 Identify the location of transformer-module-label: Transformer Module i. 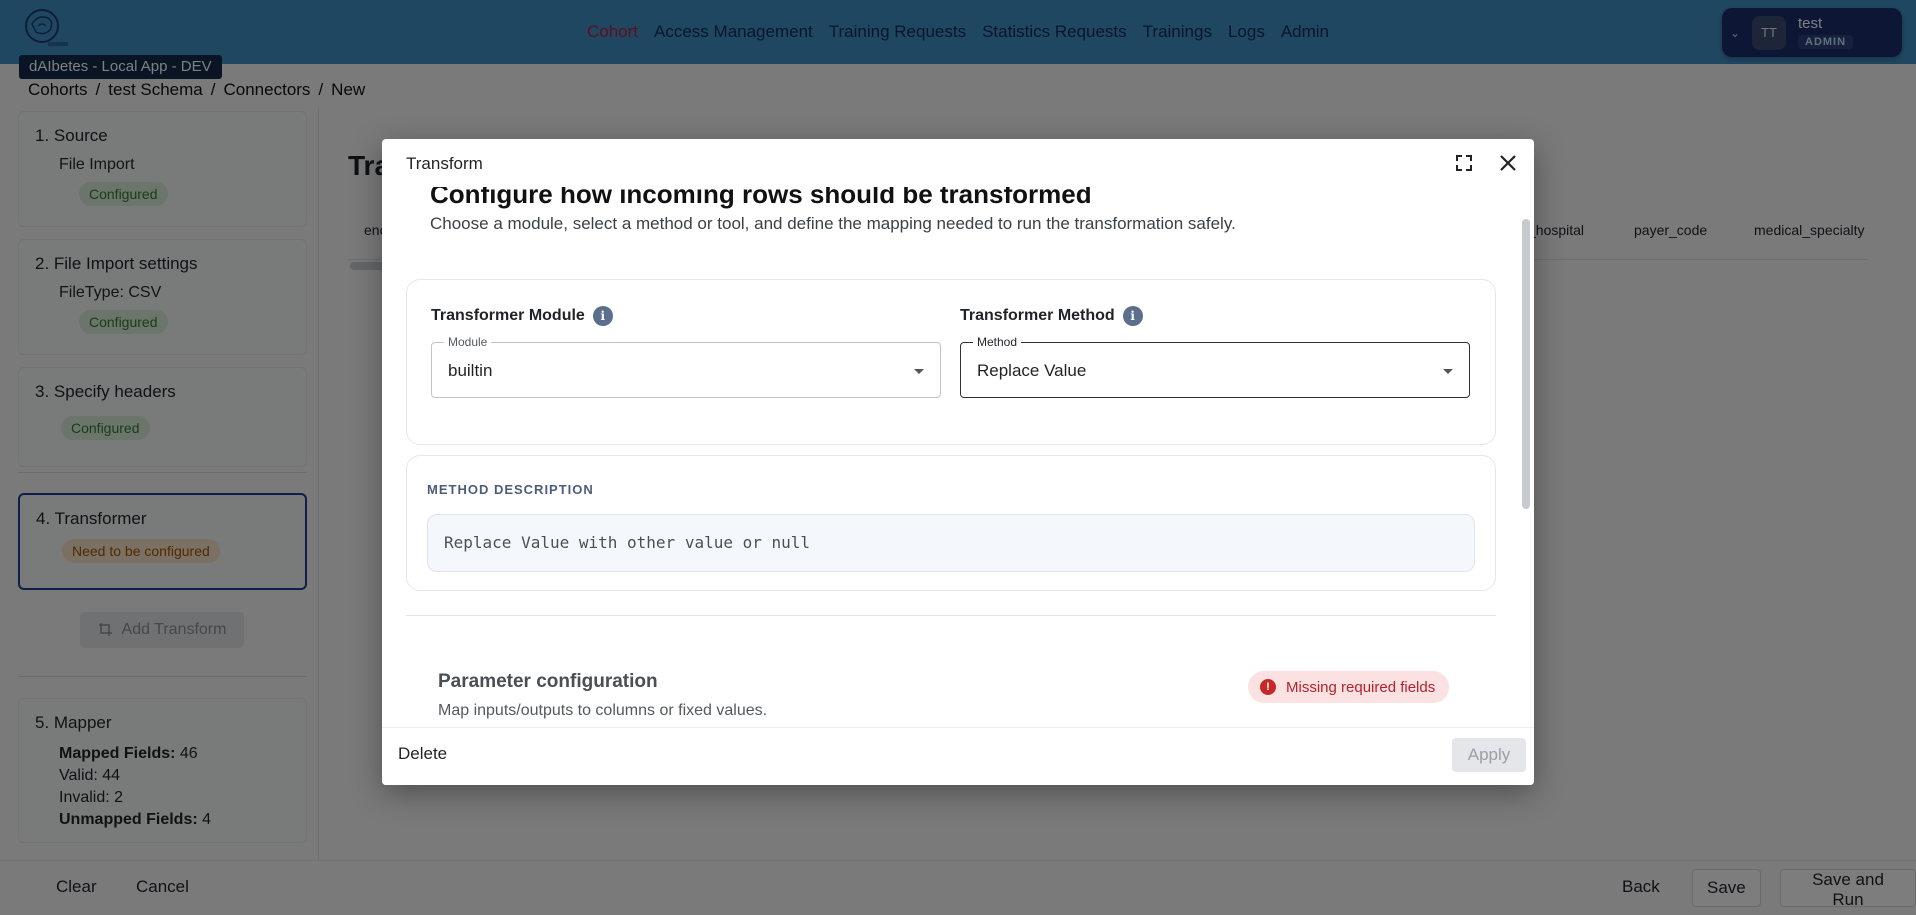
(522, 316).